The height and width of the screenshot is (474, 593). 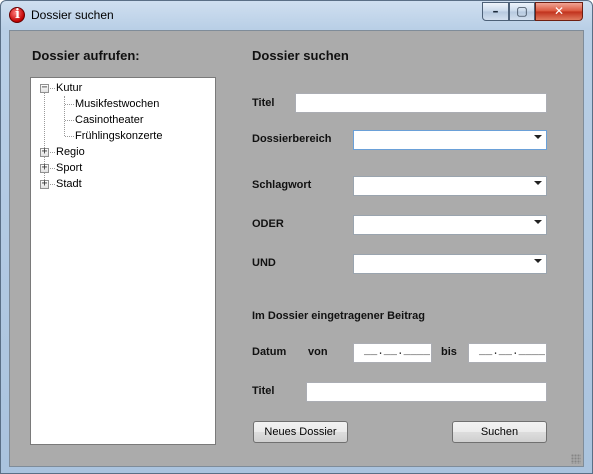 What do you see at coordinates (69, 88) in the screenshot?
I see `tree-item-kutur: Kutur` at bounding box center [69, 88].